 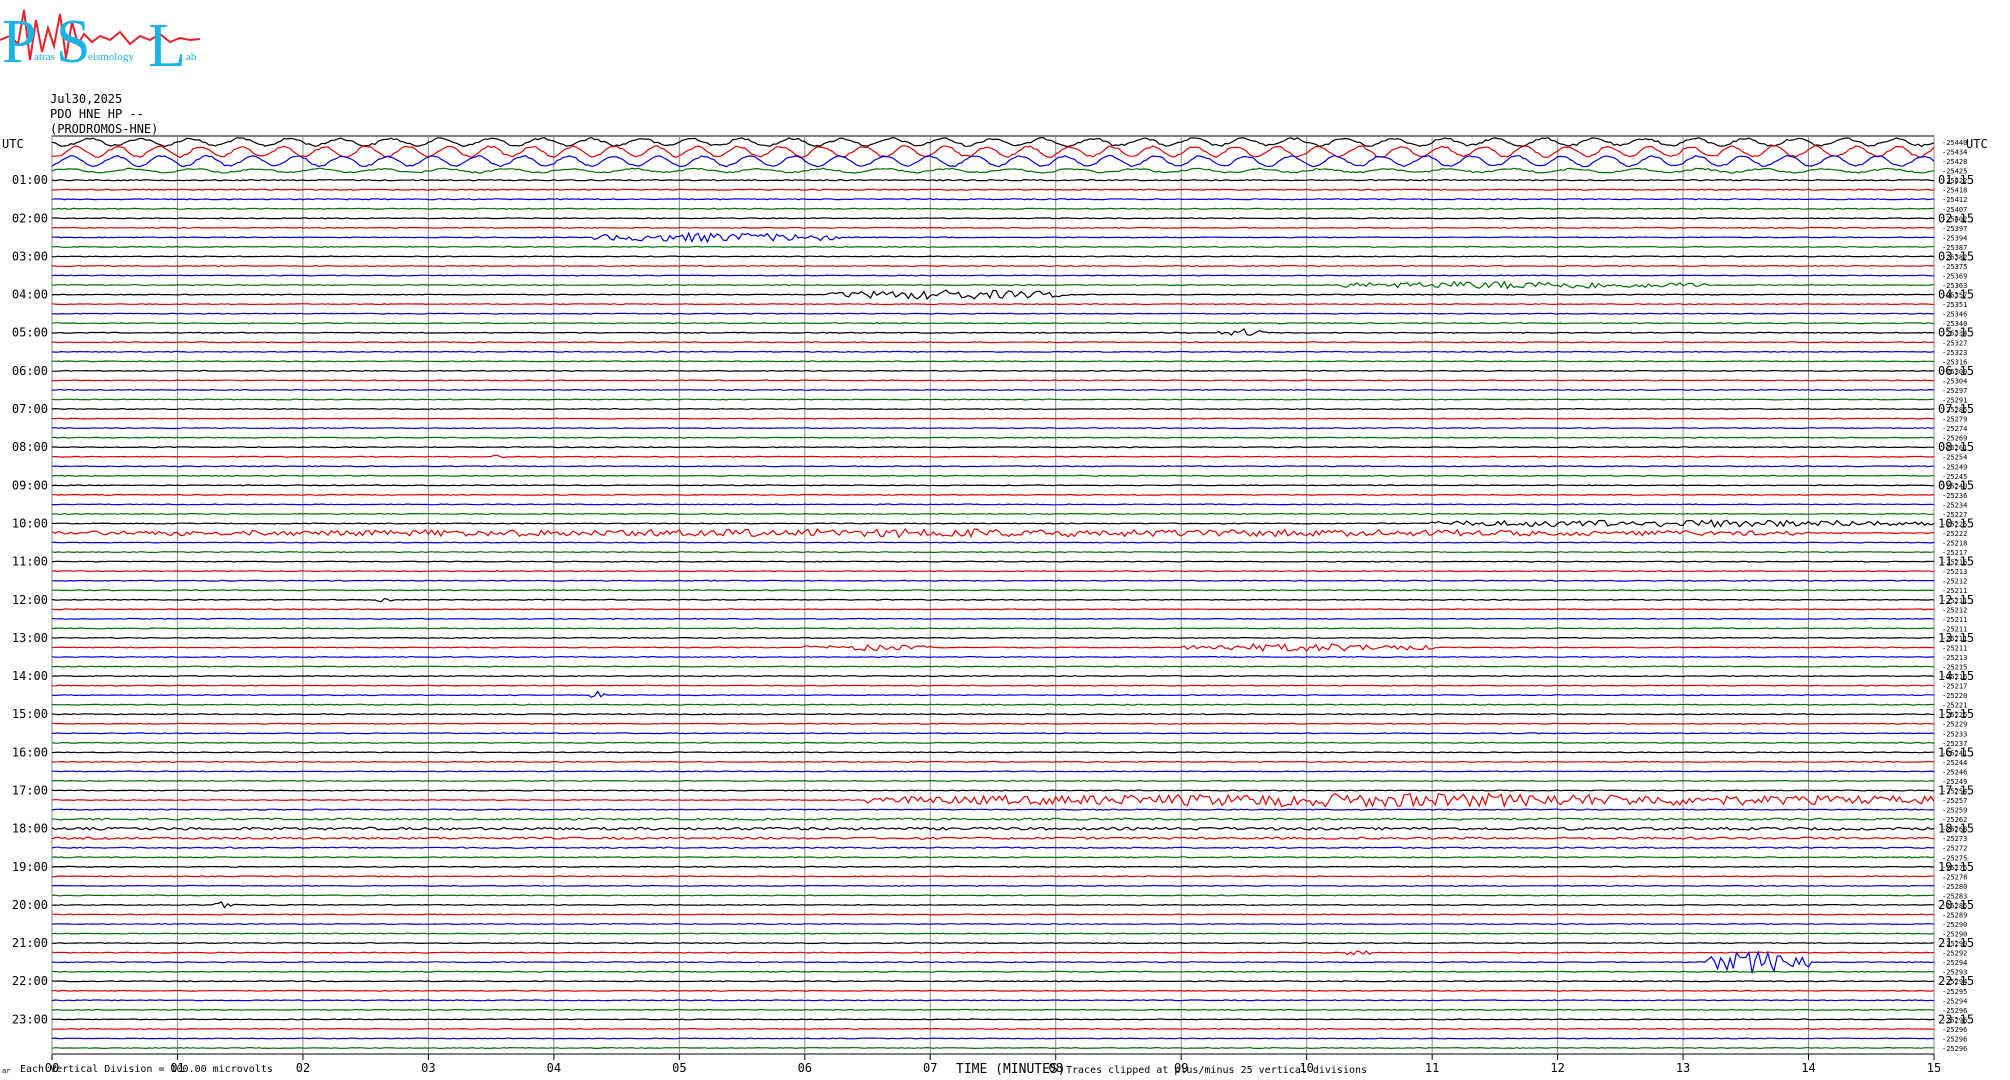 What do you see at coordinates (1954, 801) in the screenshot?
I see `row-offset-label: -25257` at bounding box center [1954, 801].